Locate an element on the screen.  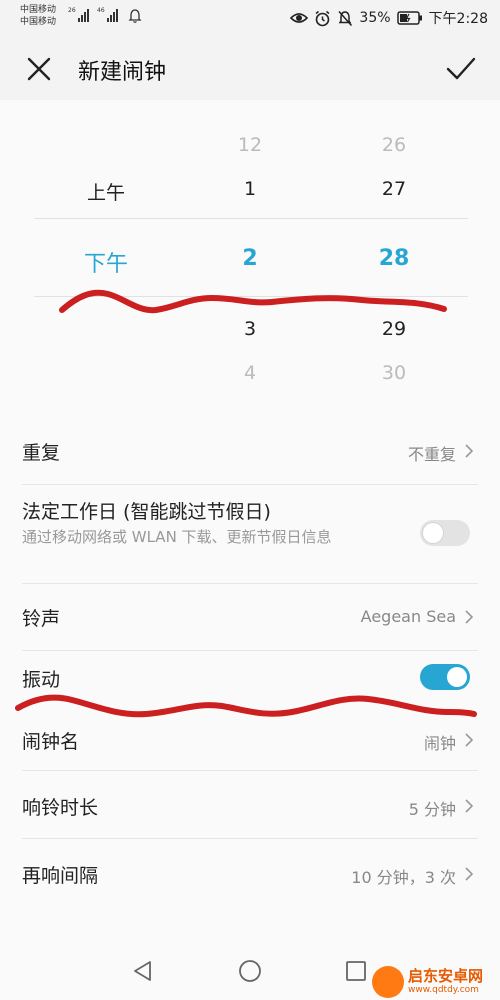
watermark-url: www.qdtdy.com is located at coordinates (443, 990).